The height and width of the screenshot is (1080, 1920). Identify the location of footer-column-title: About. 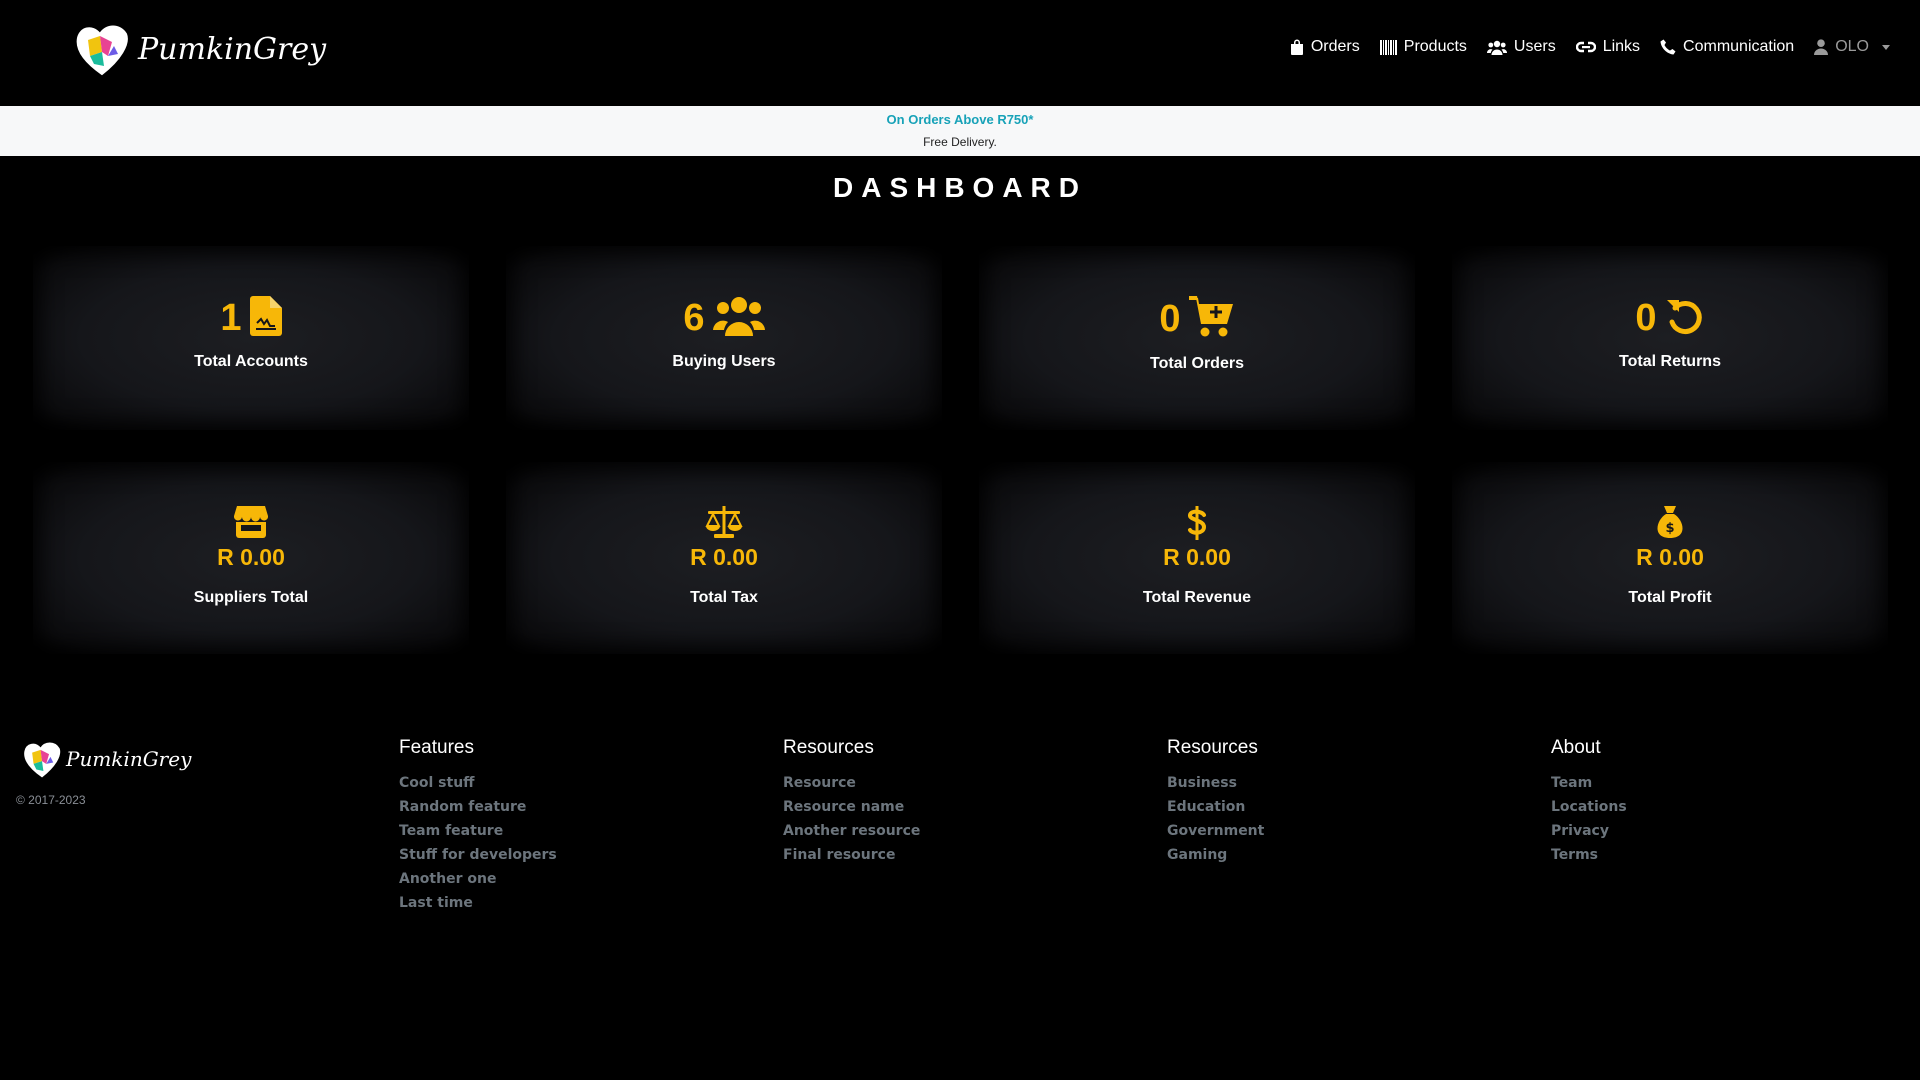
(1576, 747).